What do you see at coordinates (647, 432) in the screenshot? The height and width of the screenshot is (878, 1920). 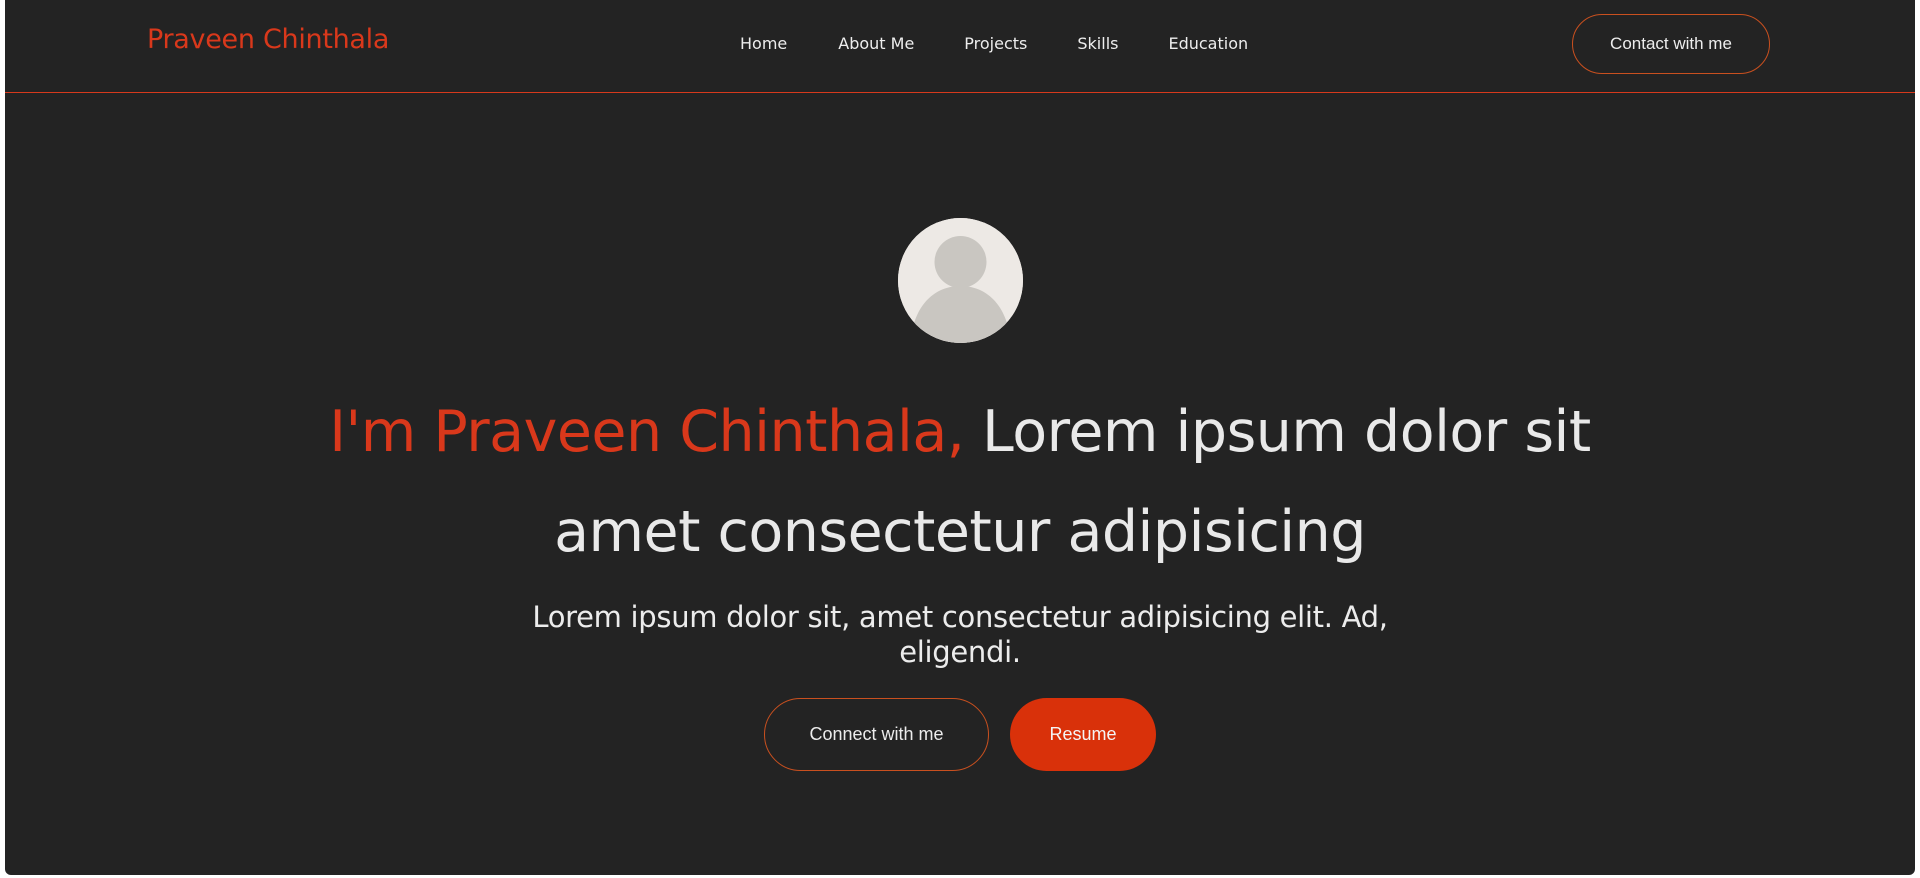 I see `headline-name: I'm Praveen Chinthala,` at bounding box center [647, 432].